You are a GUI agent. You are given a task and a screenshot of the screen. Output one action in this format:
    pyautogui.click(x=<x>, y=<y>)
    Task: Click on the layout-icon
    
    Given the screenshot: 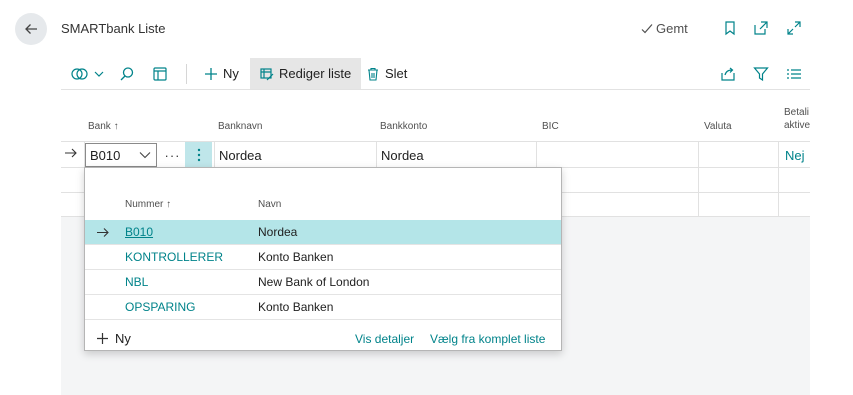 What is the action you would take?
    pyautogui.click(x=160, y=73)
    